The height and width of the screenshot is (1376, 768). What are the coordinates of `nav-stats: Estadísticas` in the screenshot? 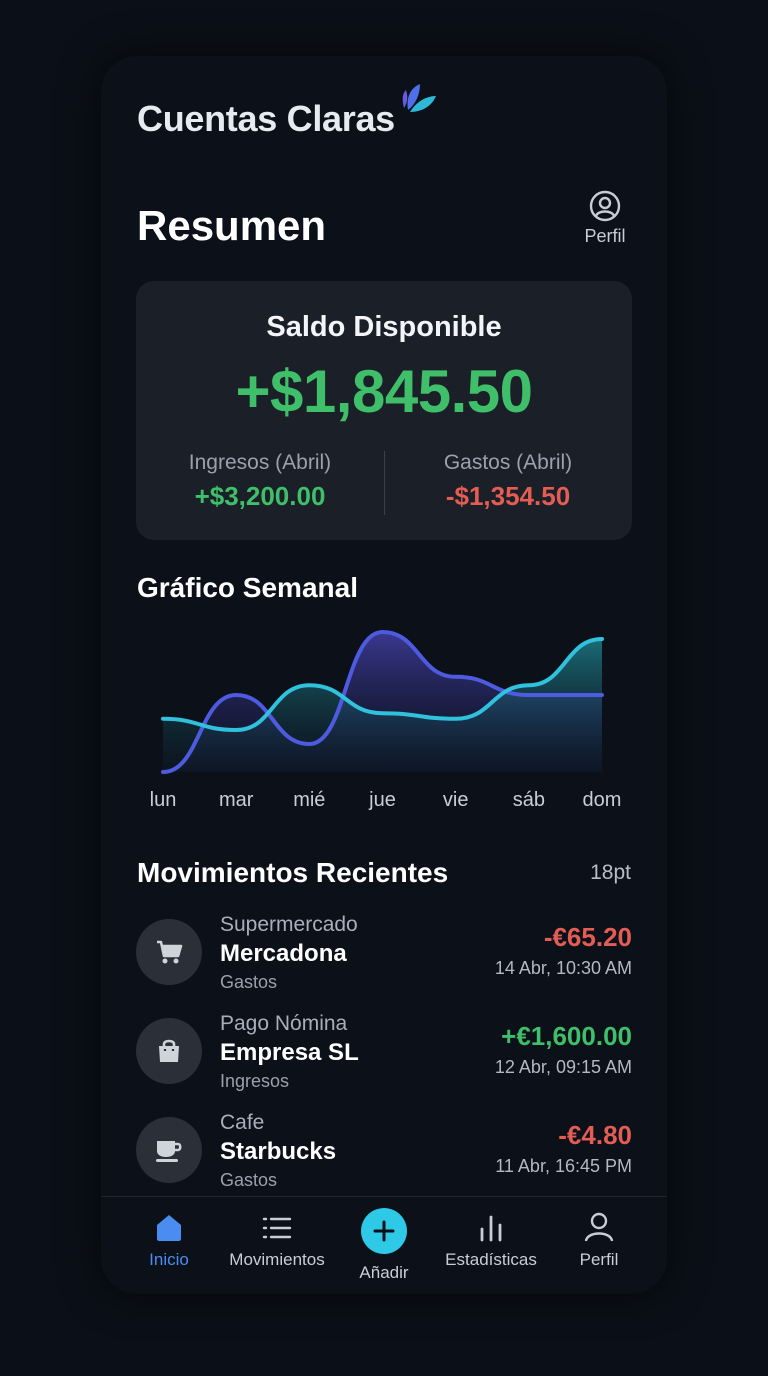 It's located at (491, 1233).